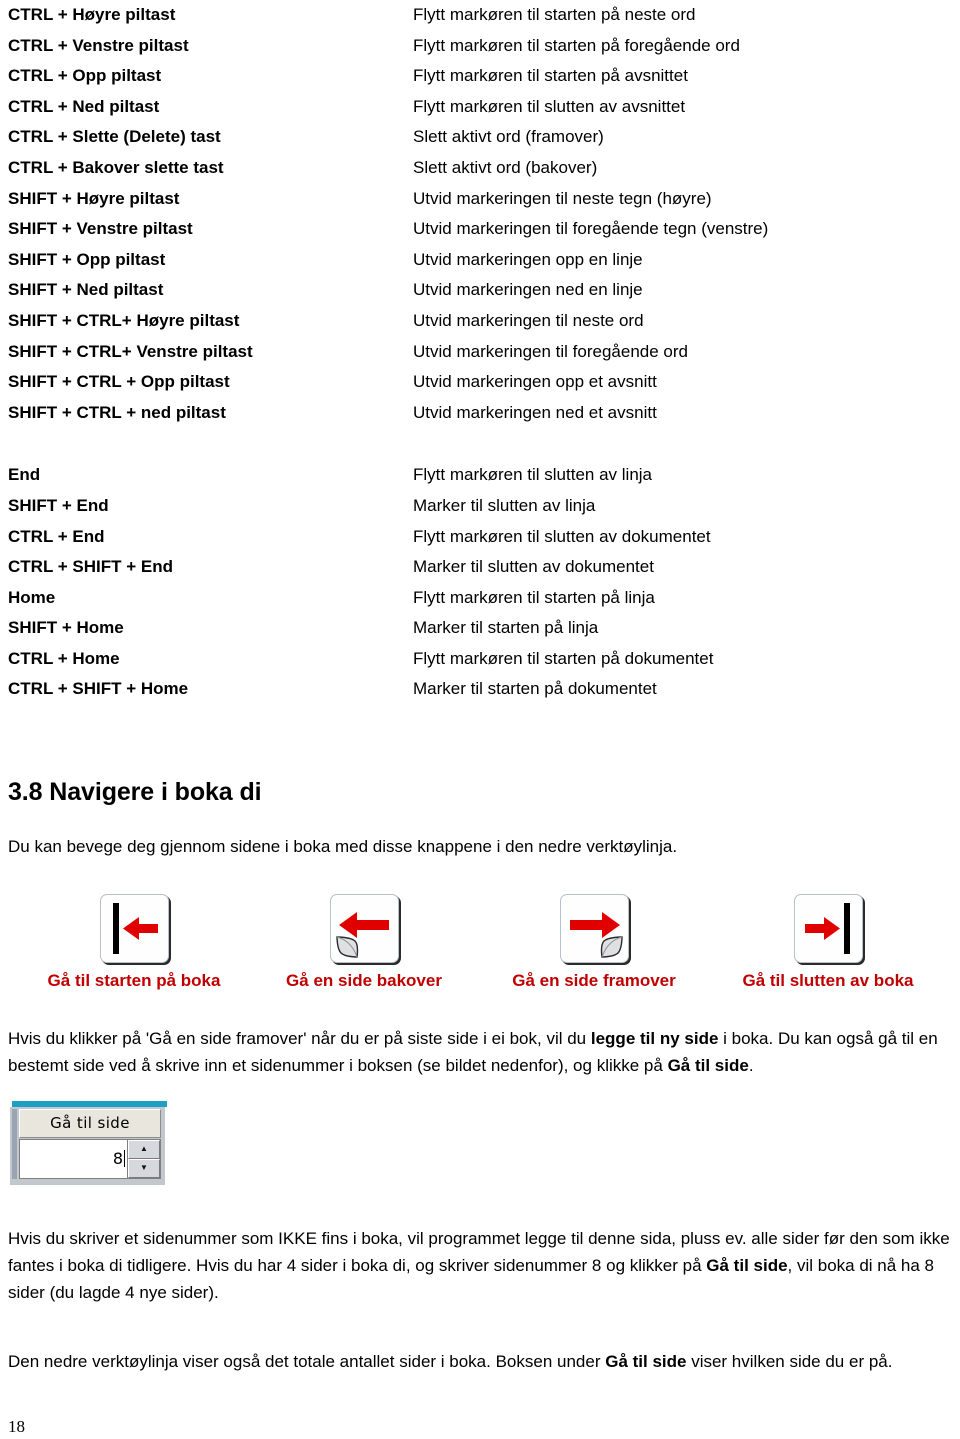  I want to click on text-caret, so click(124, 1159).